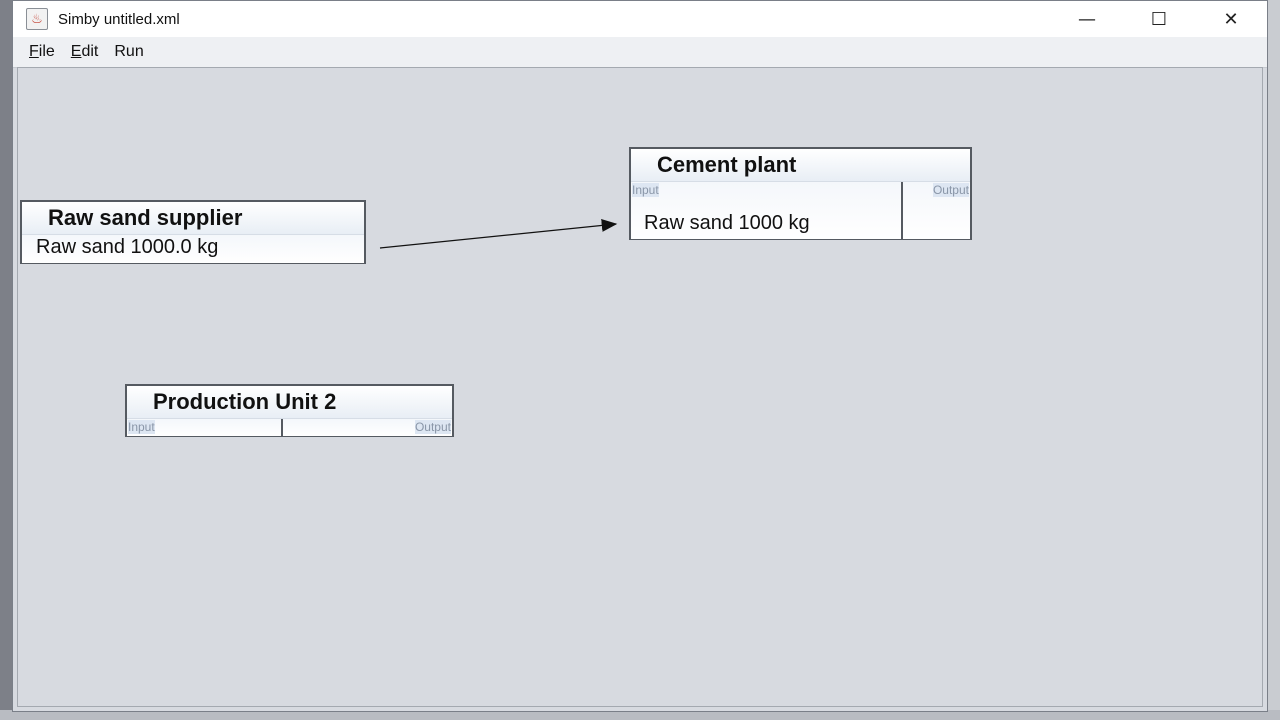 The image size is (1280, 720). Describe the element at coordinates (1273, 360) in the screenshot. I see `desktop-right-strip` at that location.